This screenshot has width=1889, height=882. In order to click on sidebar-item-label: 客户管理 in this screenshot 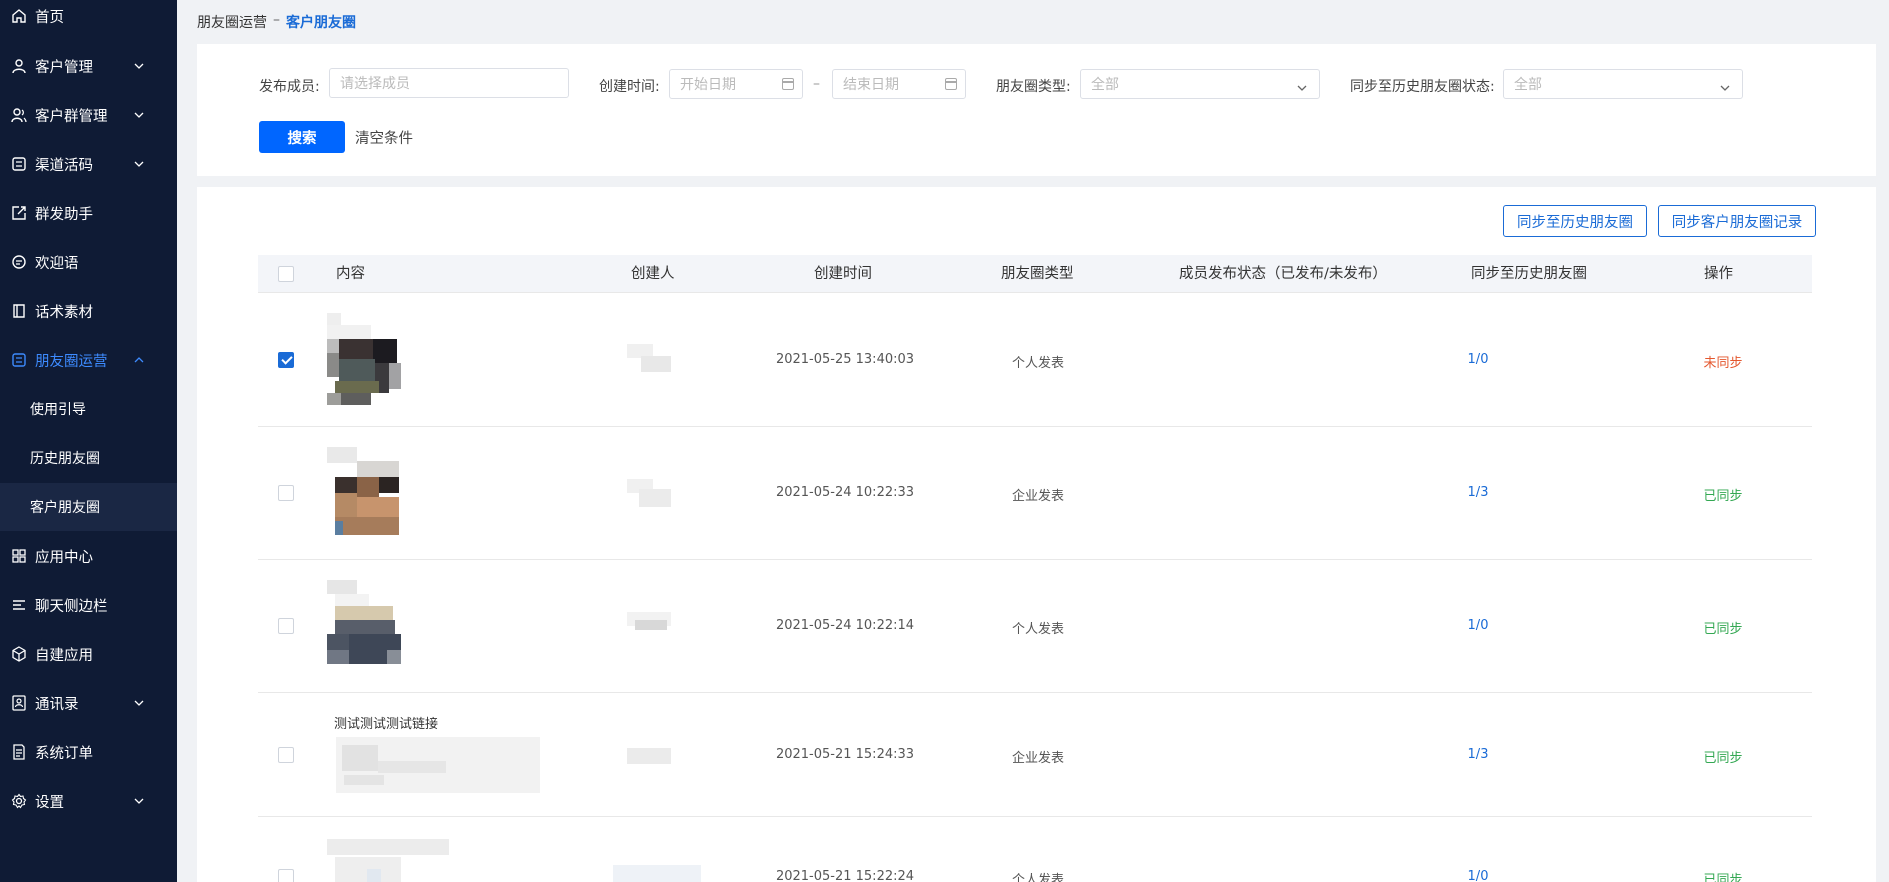, I will do `click(64, 67)`.